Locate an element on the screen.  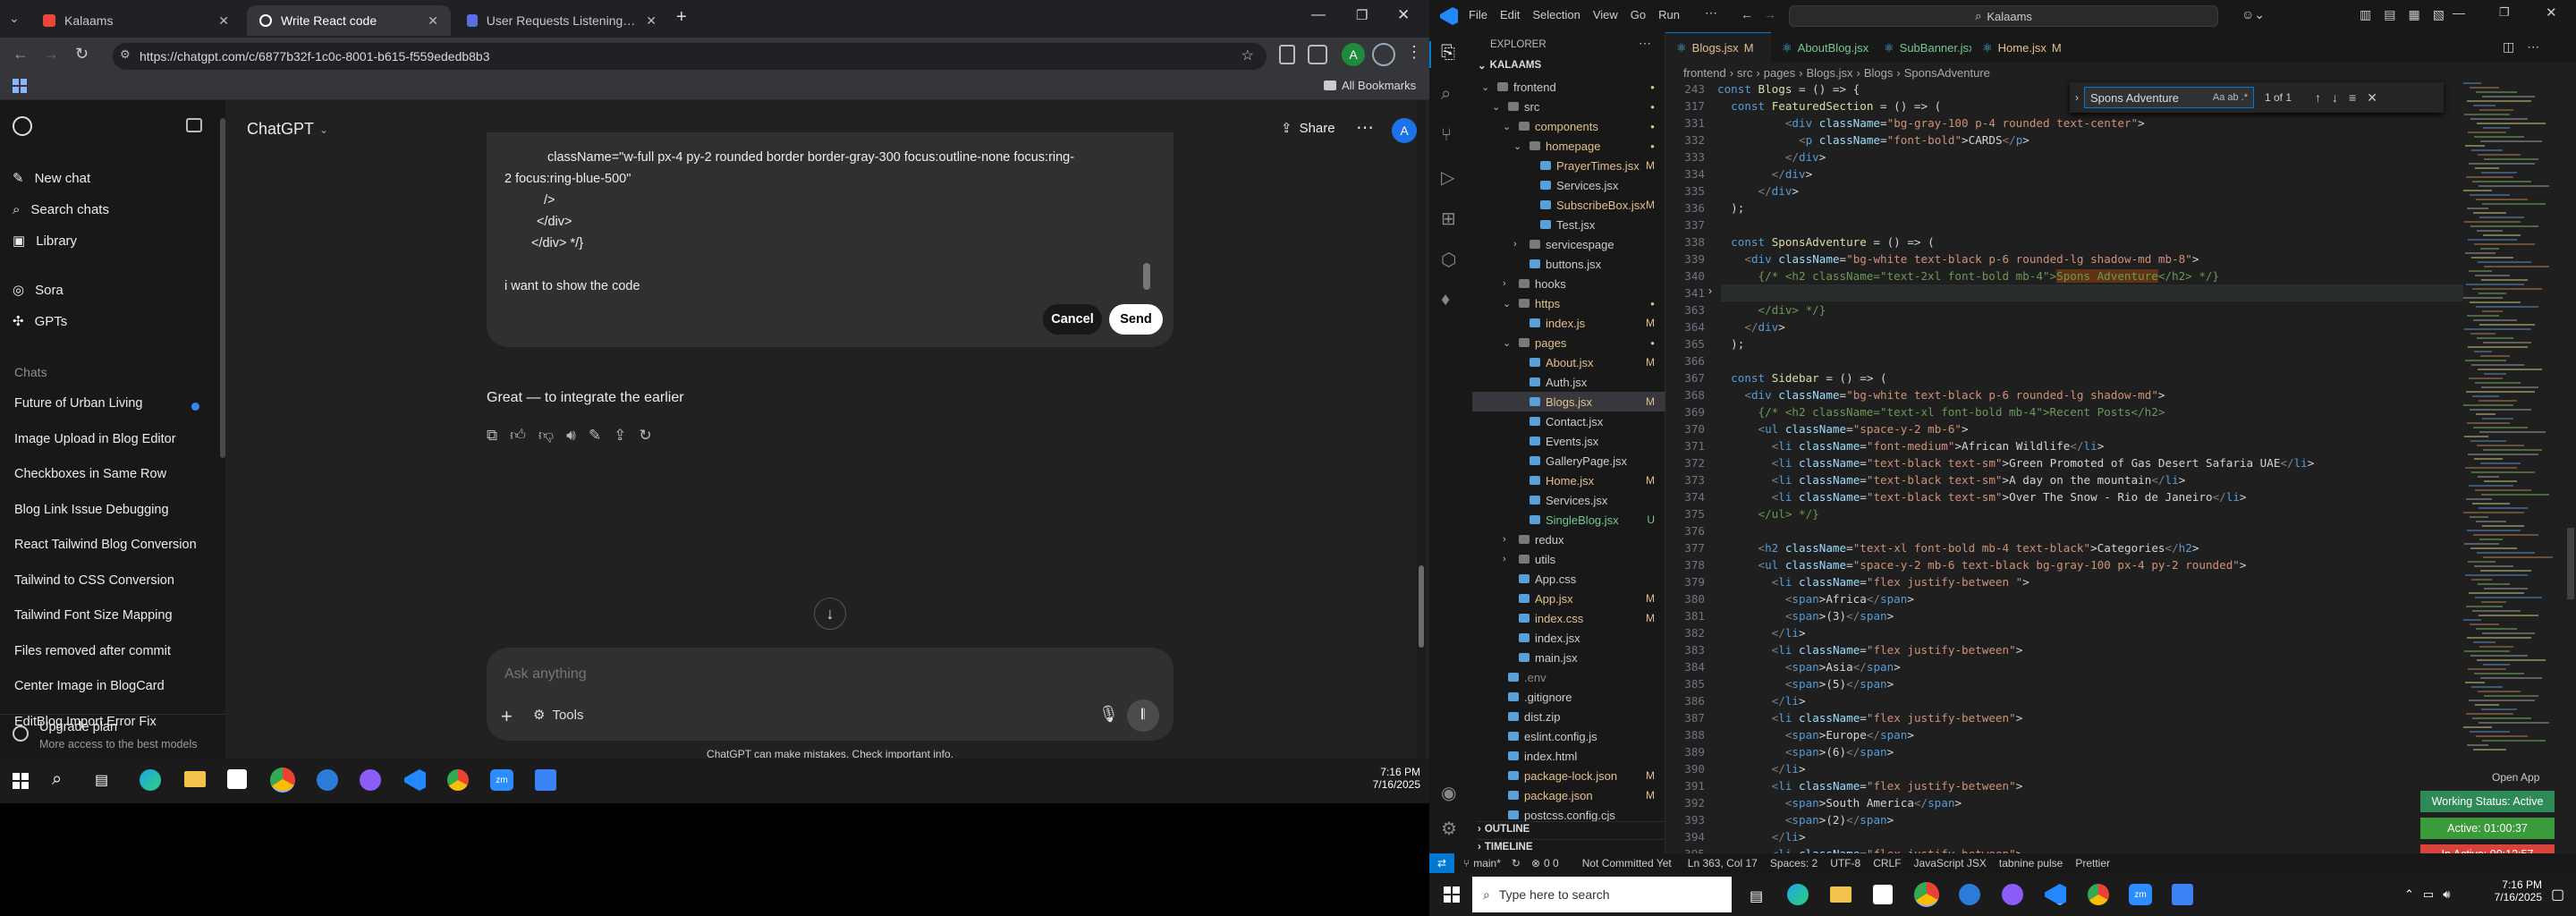
code-line: 365 ); is located at coordinates (2059, 345).